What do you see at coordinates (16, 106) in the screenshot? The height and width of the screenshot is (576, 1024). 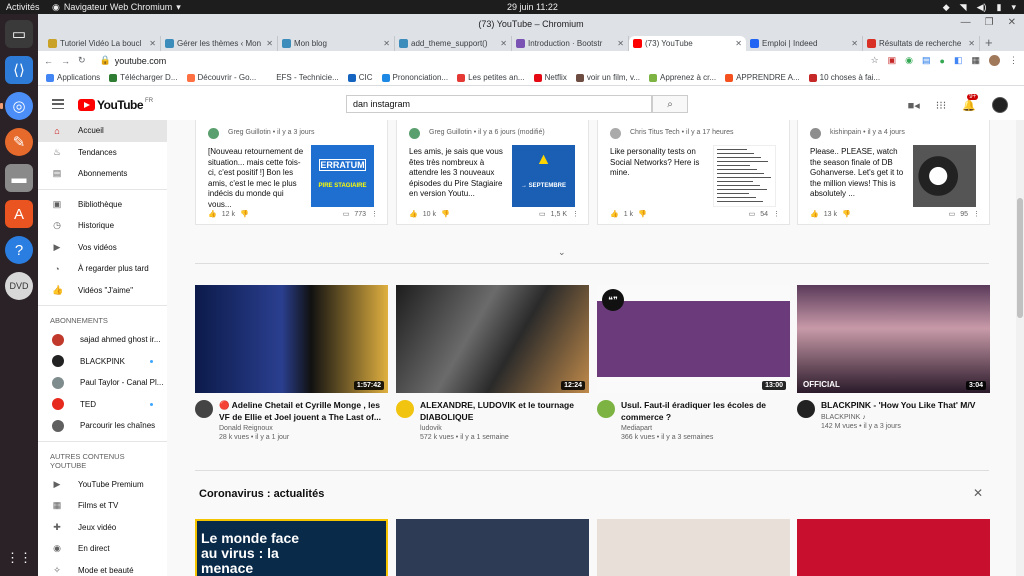 I see `chromium-dock-icon: ◎` at bounding box center [16, 106].